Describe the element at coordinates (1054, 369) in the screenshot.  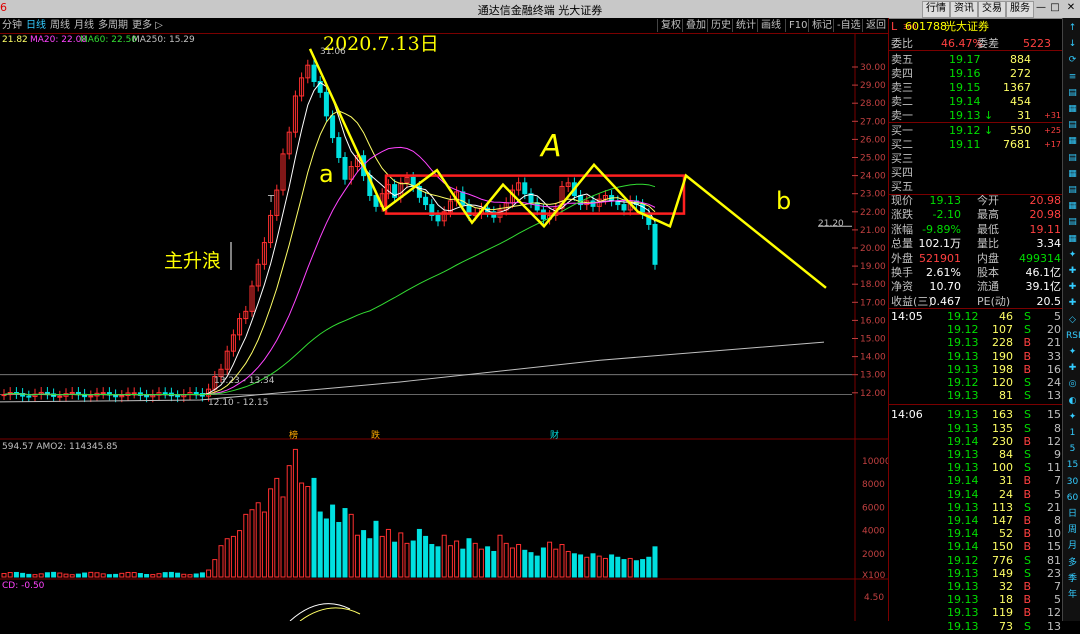
I see `tick-count: 16` at that location.